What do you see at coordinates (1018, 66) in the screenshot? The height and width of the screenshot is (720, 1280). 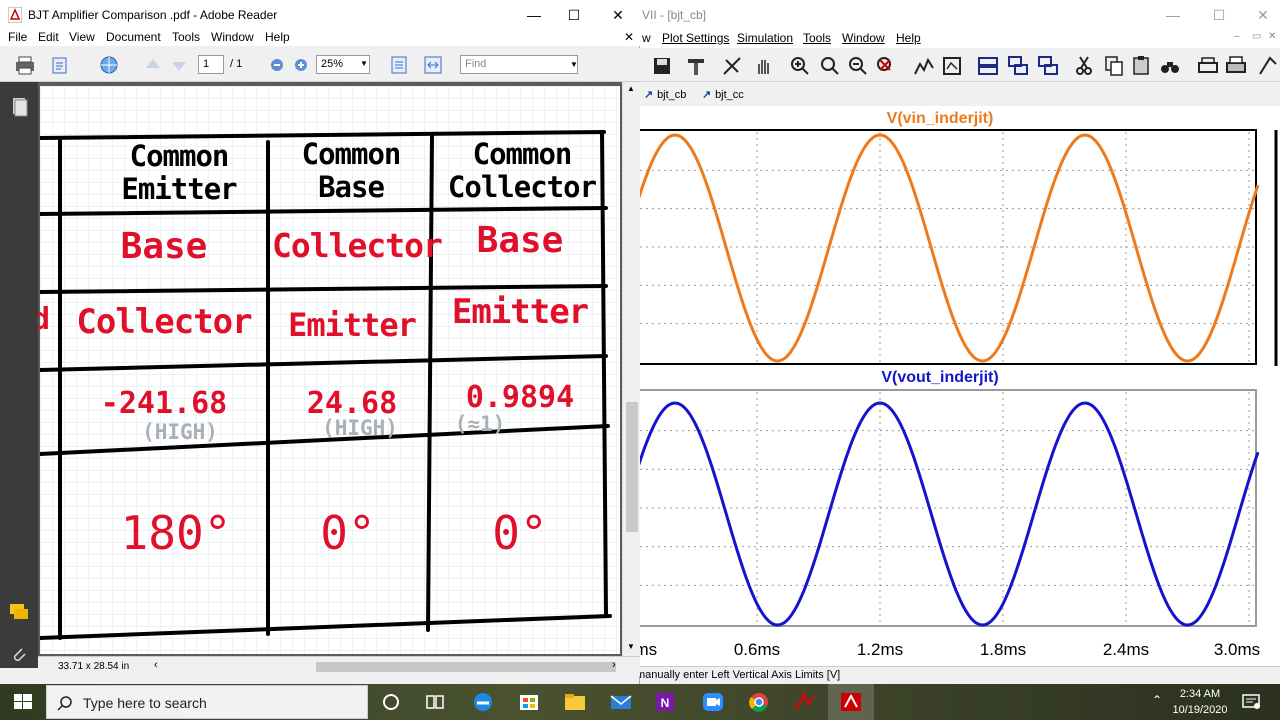 I see `cascade-icon` at bounding box center [1018, 66].